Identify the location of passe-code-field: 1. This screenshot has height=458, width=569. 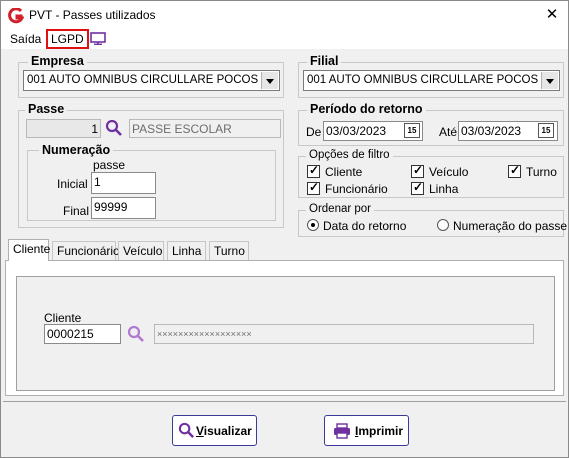
(63, 128).